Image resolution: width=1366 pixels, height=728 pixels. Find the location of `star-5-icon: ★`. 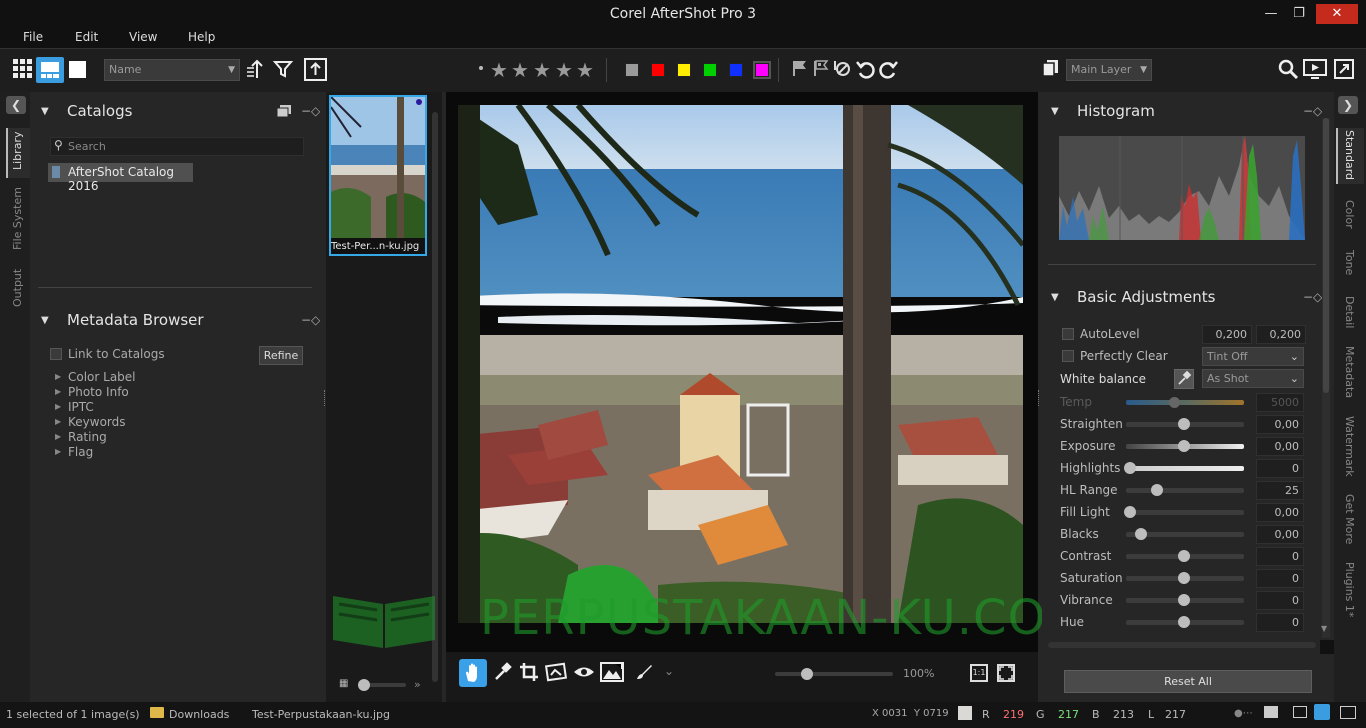

star-5-icon: ★ is located at coordinates (585, 70).